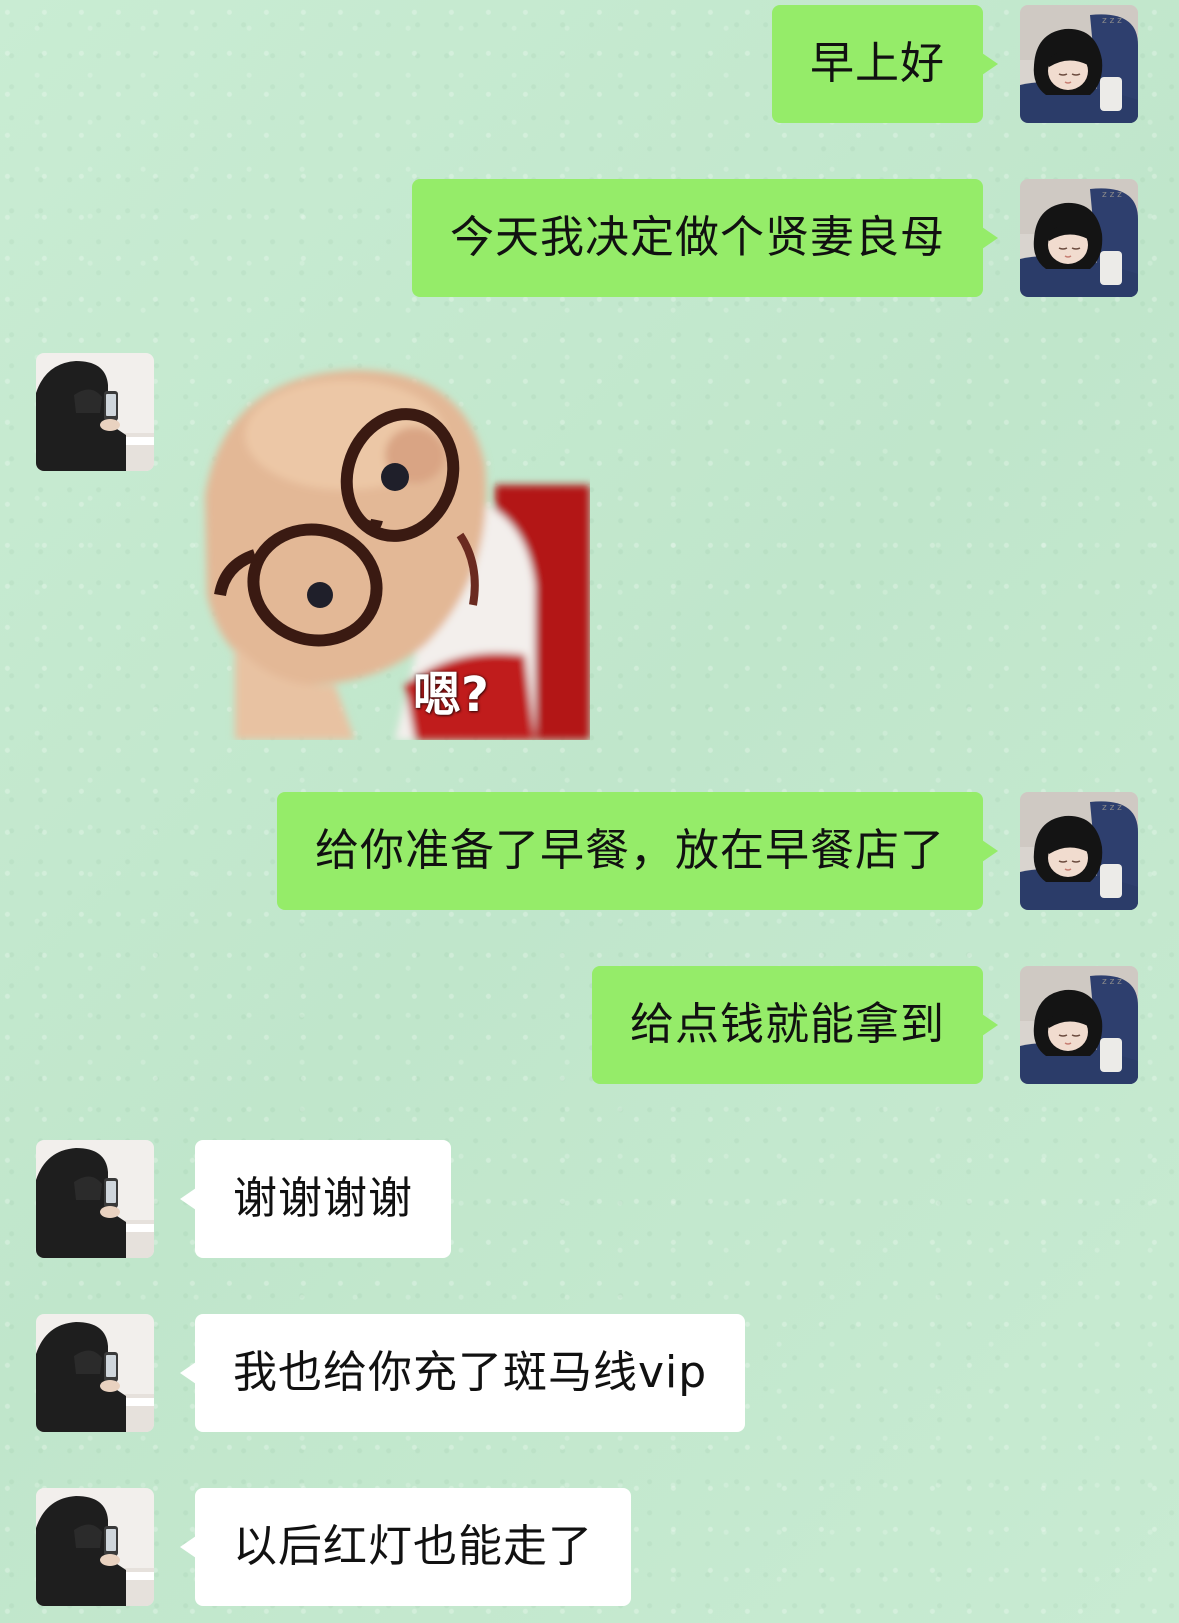  I want to click on sent-message-bubble: 早上好, so click(885, 64).